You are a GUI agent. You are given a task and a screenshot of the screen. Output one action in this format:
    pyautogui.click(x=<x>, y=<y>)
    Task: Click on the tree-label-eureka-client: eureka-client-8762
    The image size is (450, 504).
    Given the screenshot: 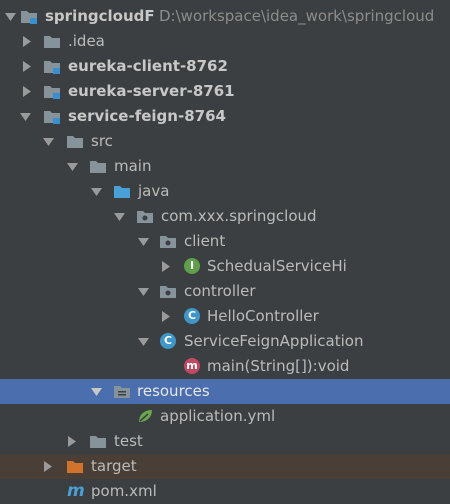 What is the action you would take?
    pyautogui.click(x=148, y=66)
    